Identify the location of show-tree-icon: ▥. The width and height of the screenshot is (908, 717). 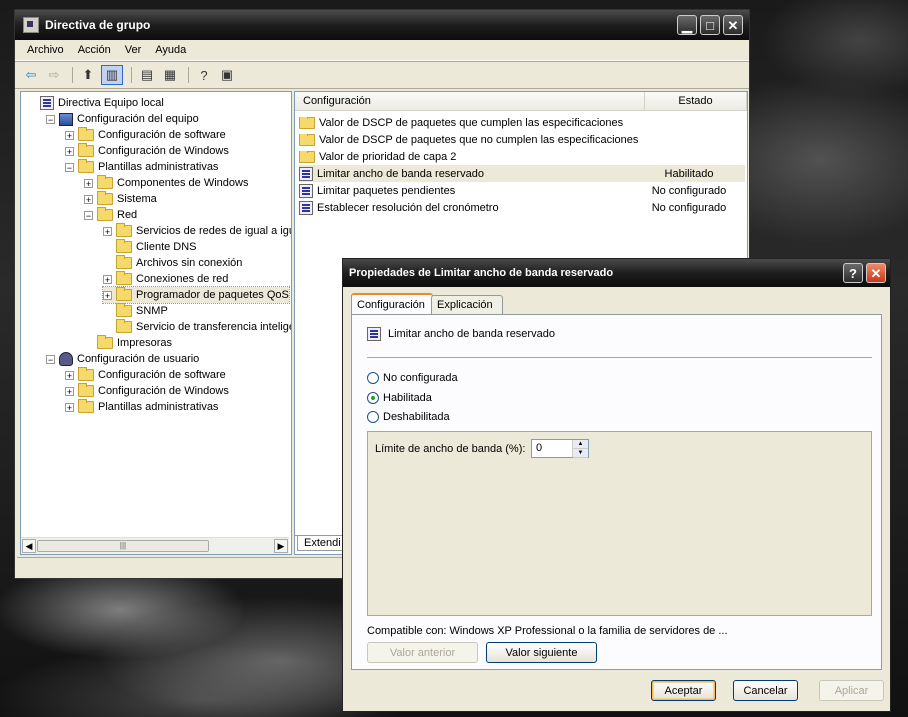
(112, 75).